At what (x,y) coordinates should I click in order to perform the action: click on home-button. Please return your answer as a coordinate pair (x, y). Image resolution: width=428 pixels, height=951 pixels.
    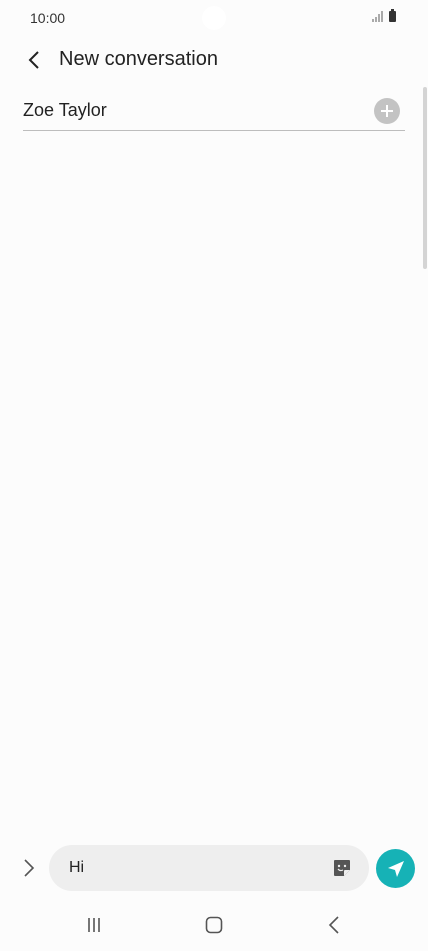
    Looking at the image, I should click on (214, 925).